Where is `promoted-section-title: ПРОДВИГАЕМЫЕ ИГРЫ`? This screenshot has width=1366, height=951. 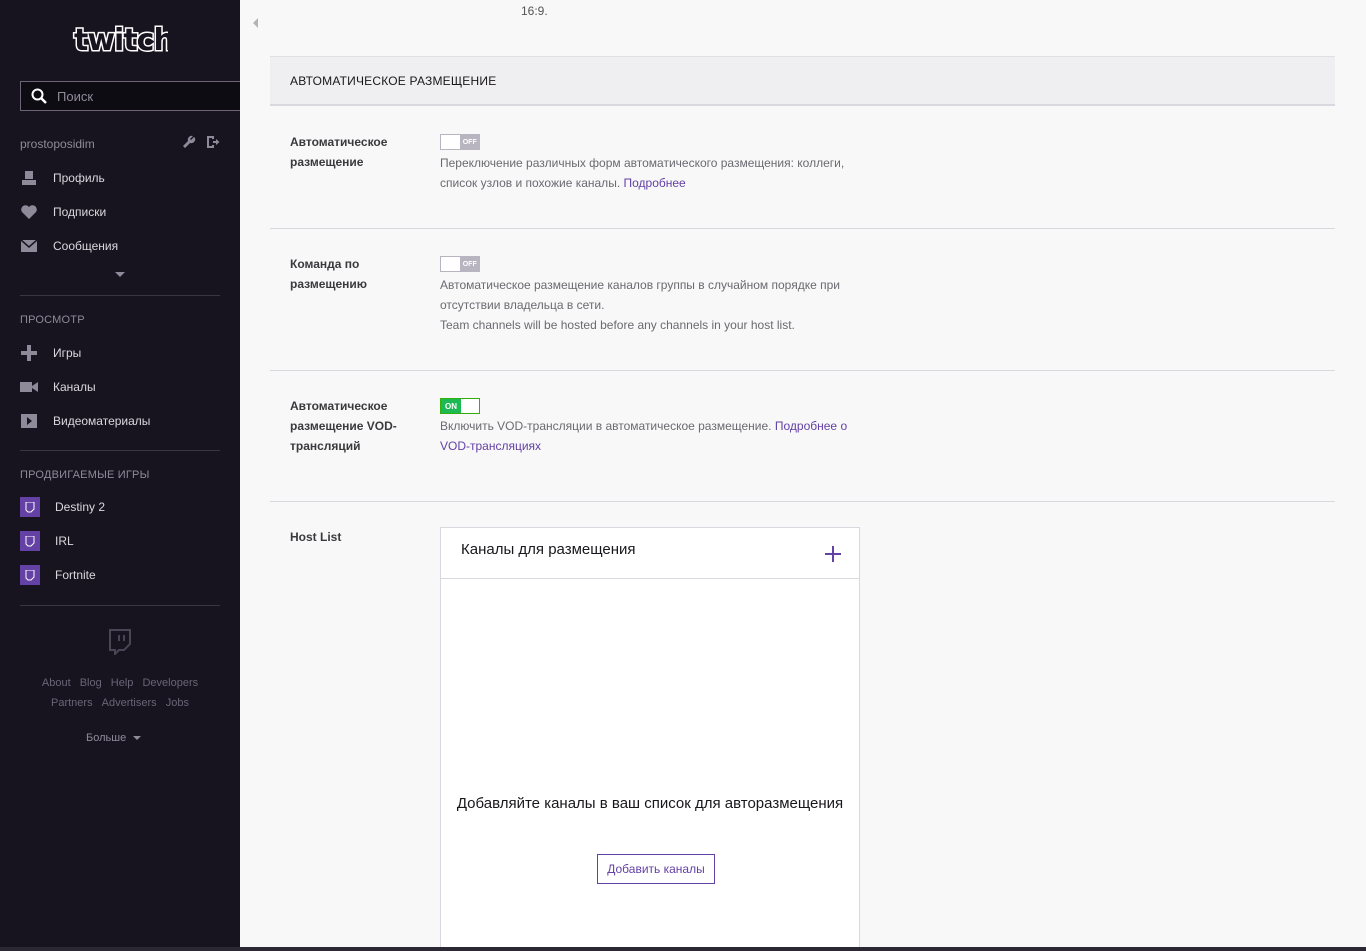
promoted-section-title: ПРОДВИГАЕМЫЕ ИГРЫ is located at coordinates (85, 475).